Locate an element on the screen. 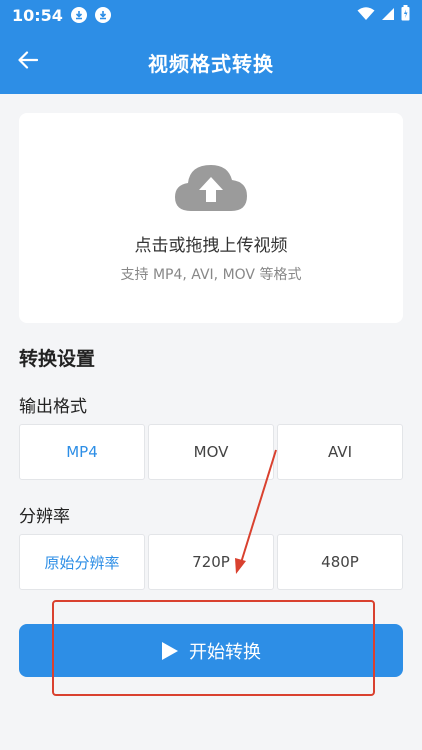 This screenshot has height=750, width=422. format-option-mp4: MP4 is located at coordinates (82, 452).